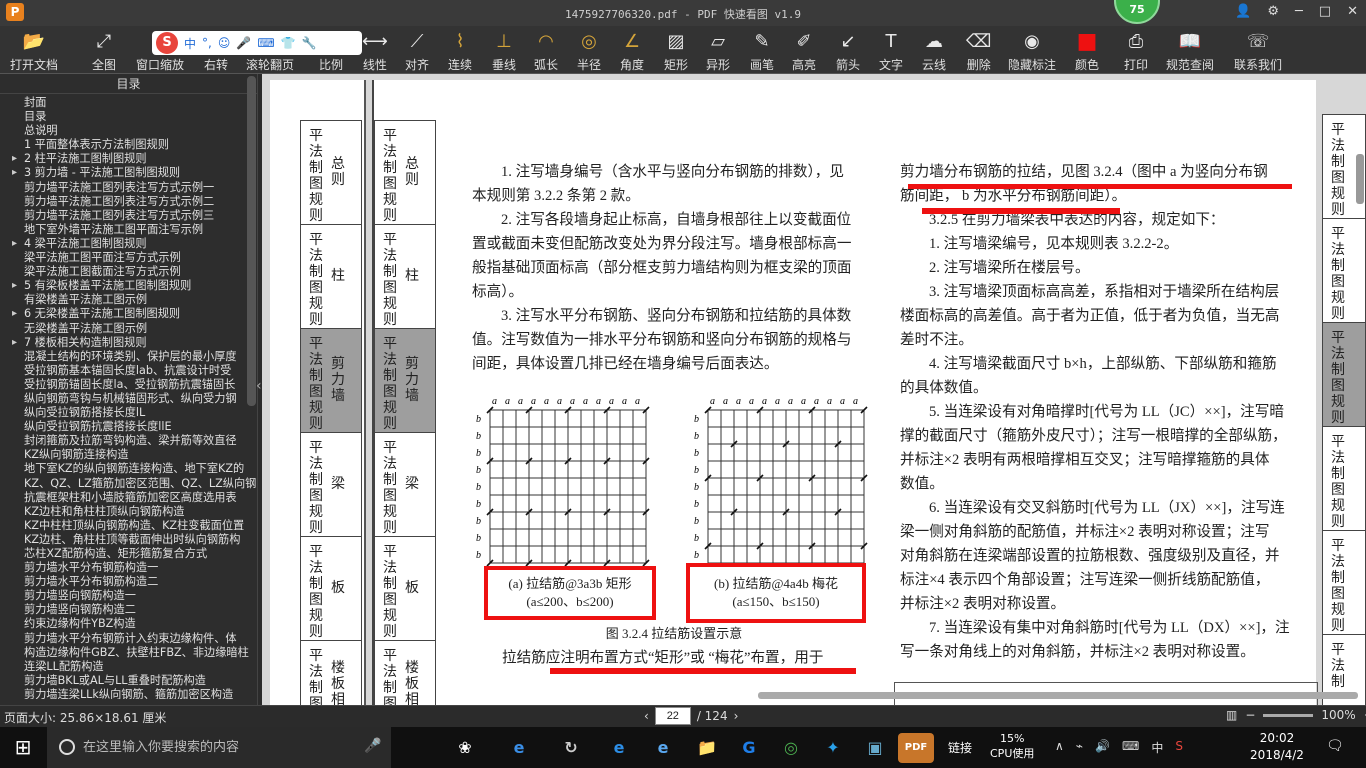  I want to click on color-button: ■ 颜色, so click(1087, 52).